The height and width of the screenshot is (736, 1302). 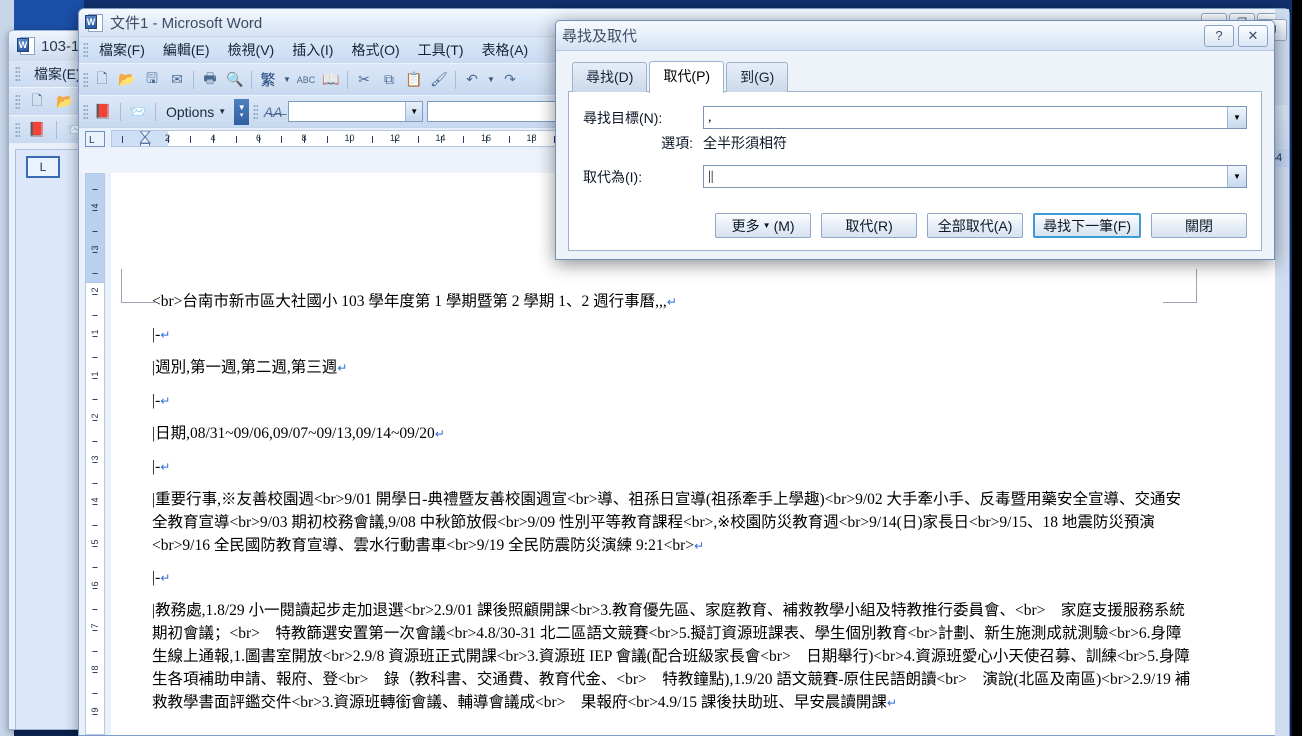 What do you see at coordinates (177, 80) in the screenshot?
I see `email-icon: ✉` at bounding box center [177, 80].